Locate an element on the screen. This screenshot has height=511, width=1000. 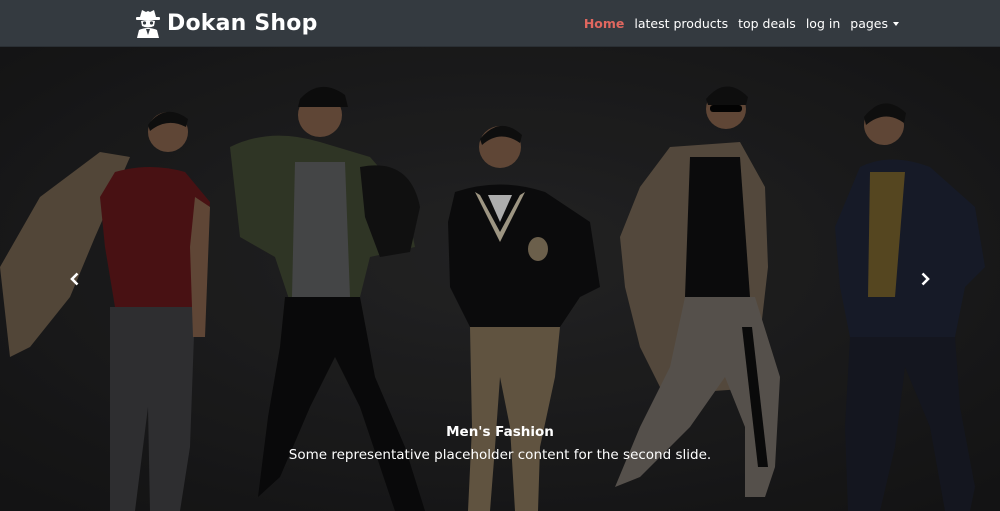
brand: Dokan Shop is located at coordinates (226, 23).